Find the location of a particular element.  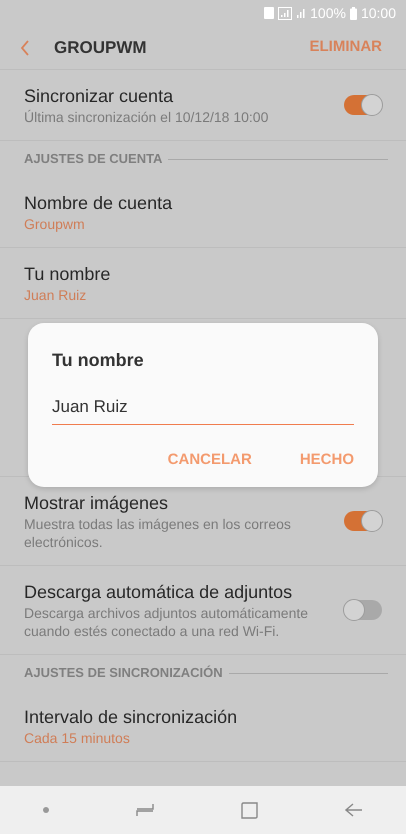

setting-title: Descarga automática de adjuntos is located at coordinates (159, 592).